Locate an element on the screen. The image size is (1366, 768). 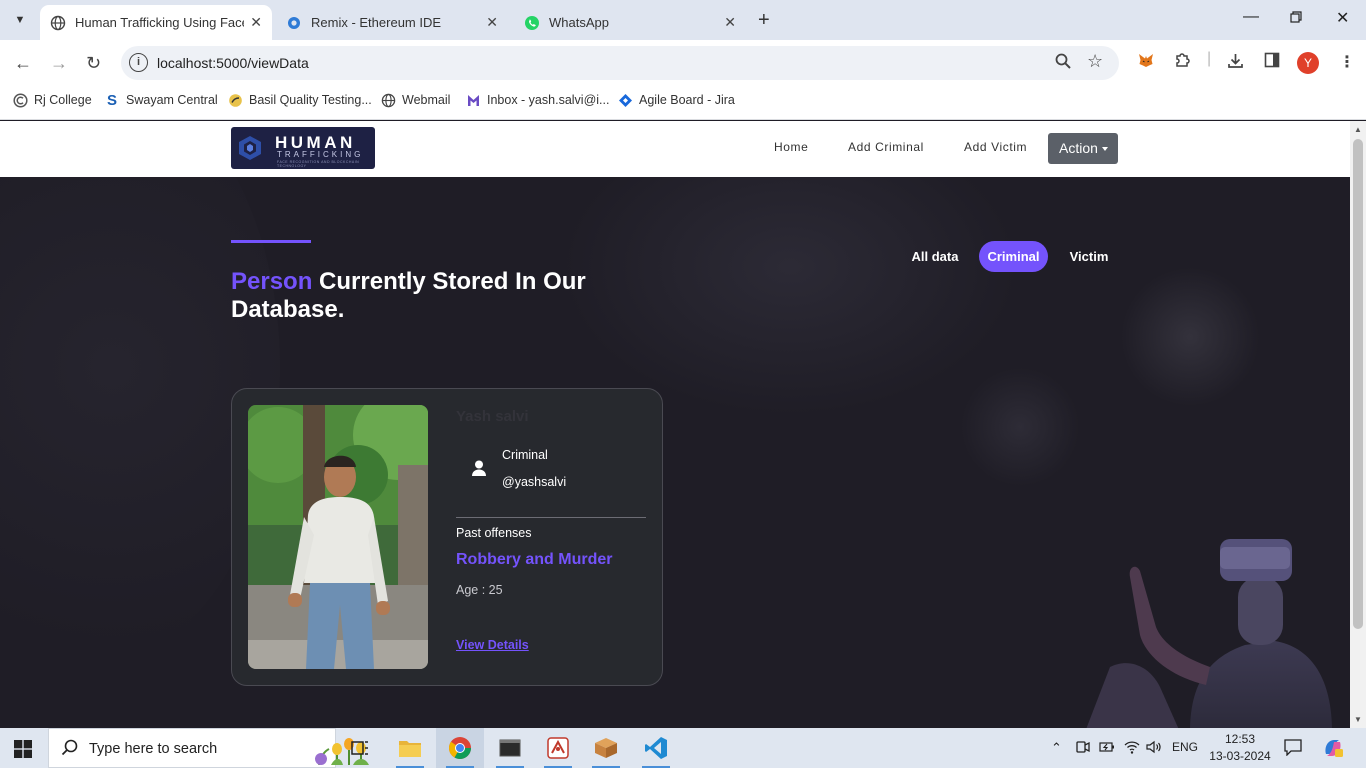
download-icon is located at coordinates (1235, 63).